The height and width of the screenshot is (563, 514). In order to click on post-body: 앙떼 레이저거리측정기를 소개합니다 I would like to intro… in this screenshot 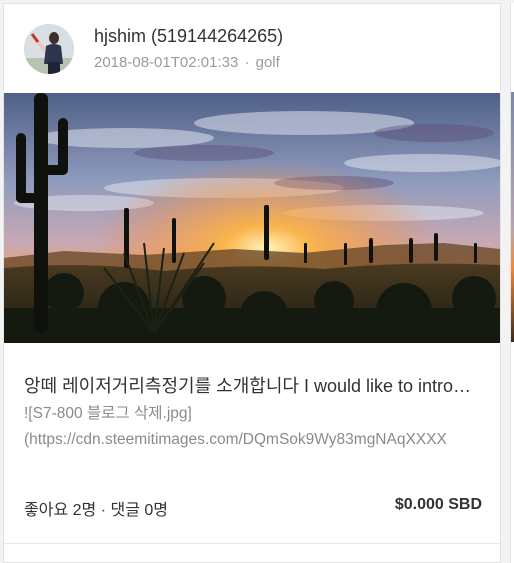, I will do `click(251, 413)`.